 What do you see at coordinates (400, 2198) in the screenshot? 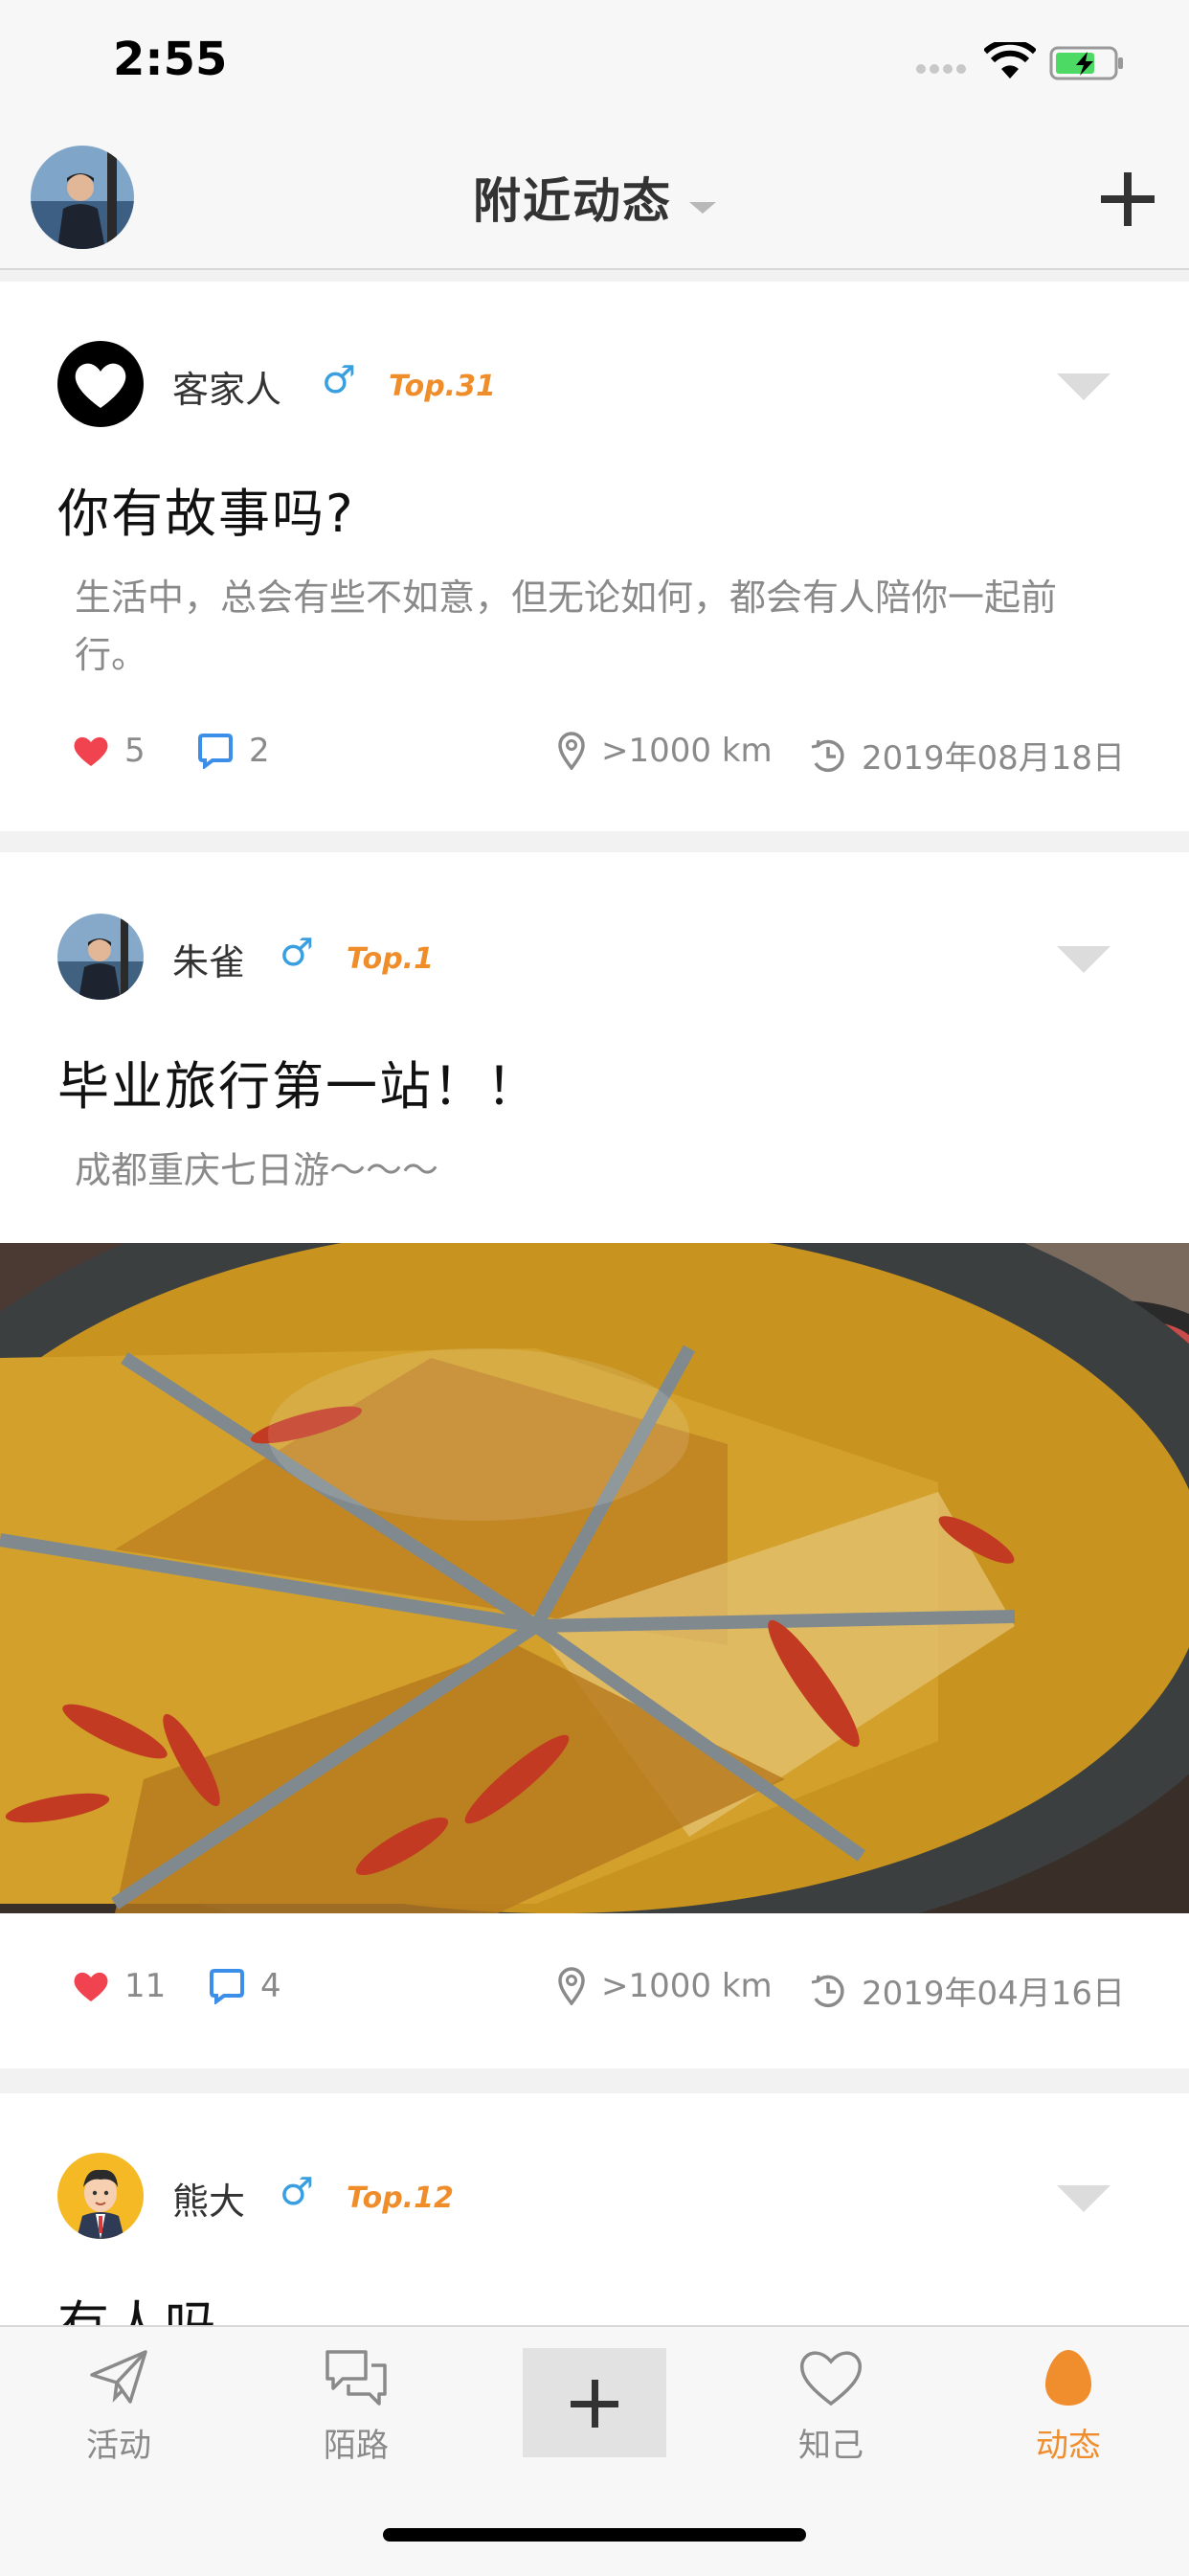
I see `rank-badge: Top.12` at bounding box center [400, 2198].